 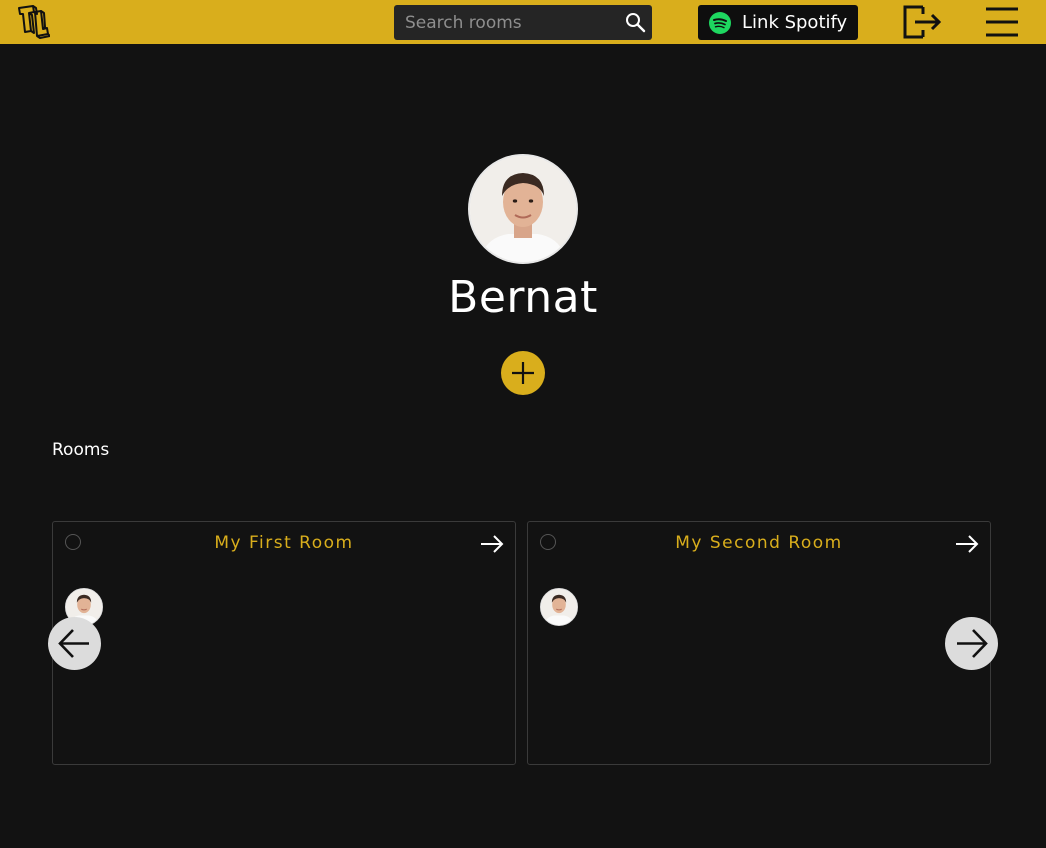 I want to click on search-input, so click(x=504, y=22).